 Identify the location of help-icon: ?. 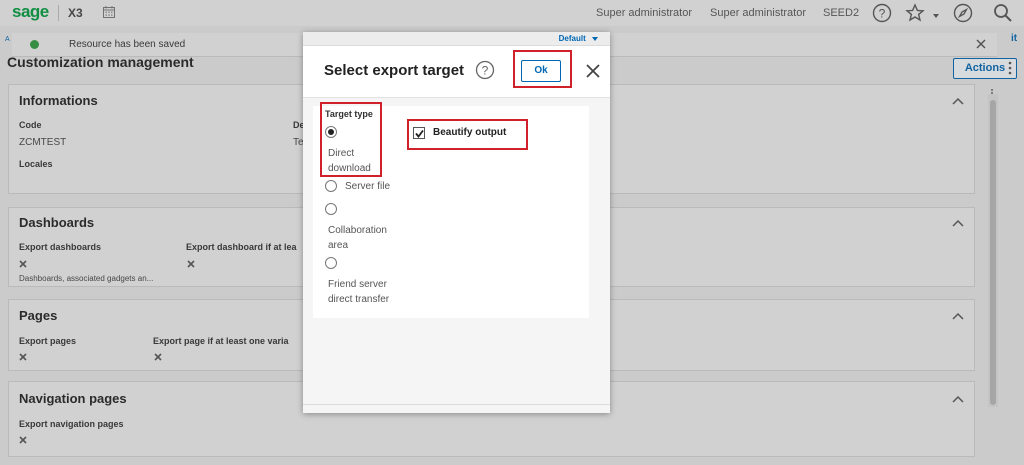
(485, 70).